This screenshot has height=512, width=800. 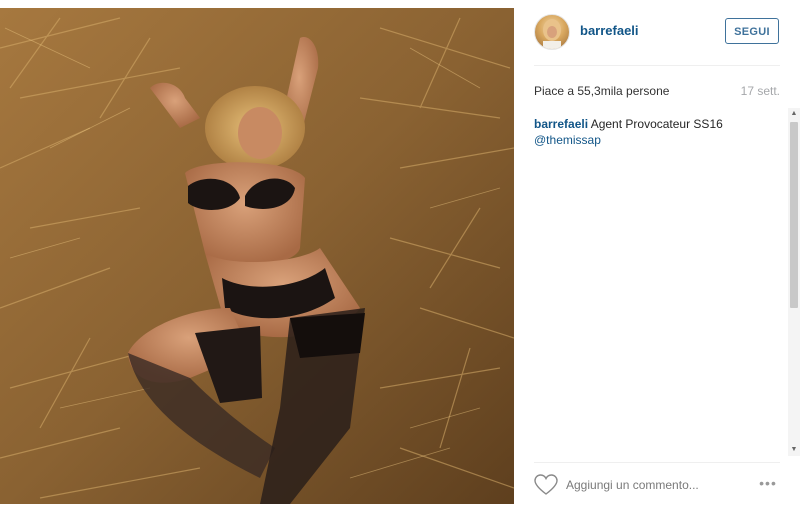 I want to click on scroll-down-arrow-icon: ▼, so click(x=794, y=450).